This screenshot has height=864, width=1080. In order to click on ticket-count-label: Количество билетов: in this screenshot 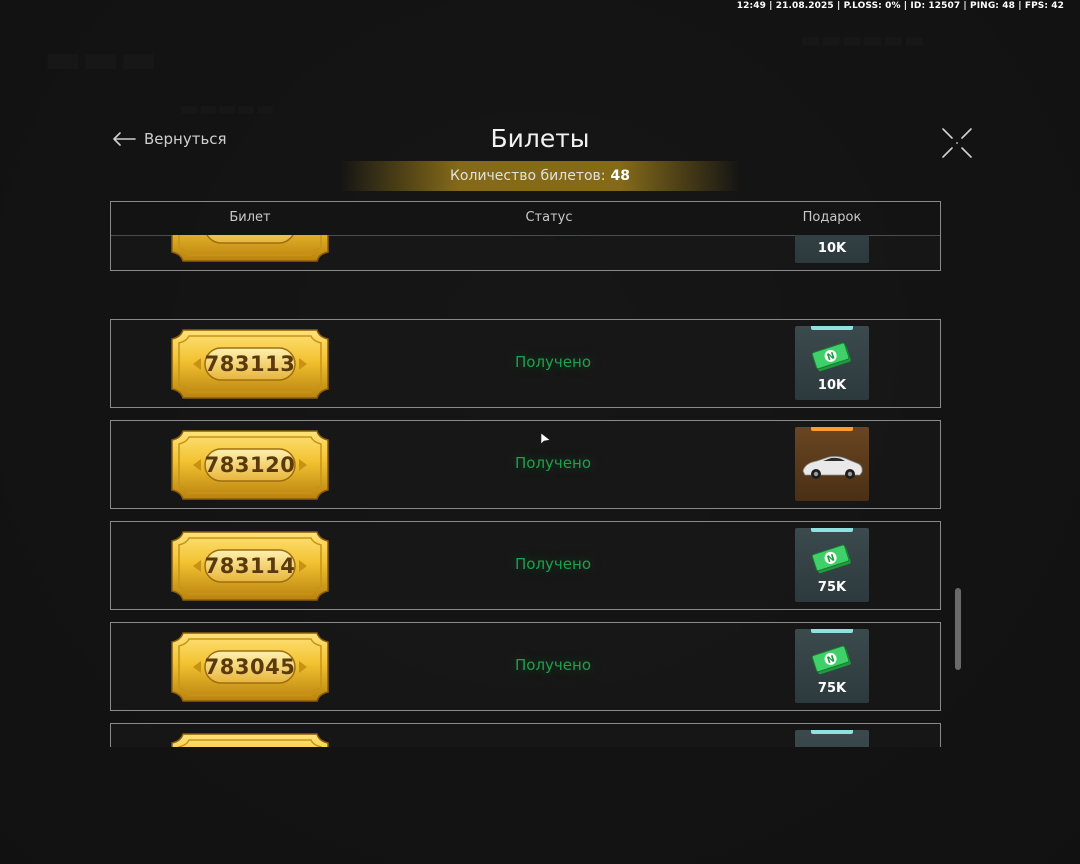, I will do `click(527, 176)`.